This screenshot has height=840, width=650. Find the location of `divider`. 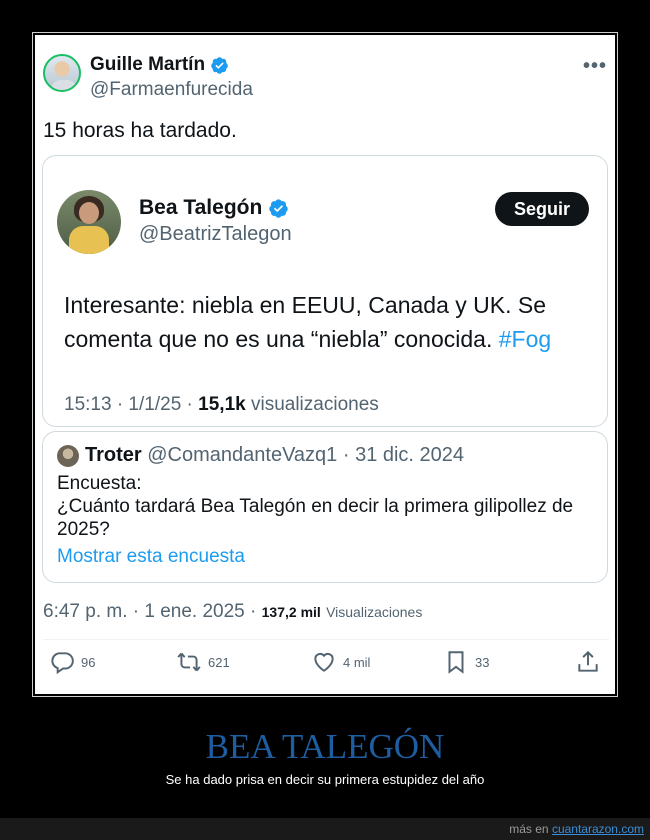

divider is located at coordinates (326, 639).